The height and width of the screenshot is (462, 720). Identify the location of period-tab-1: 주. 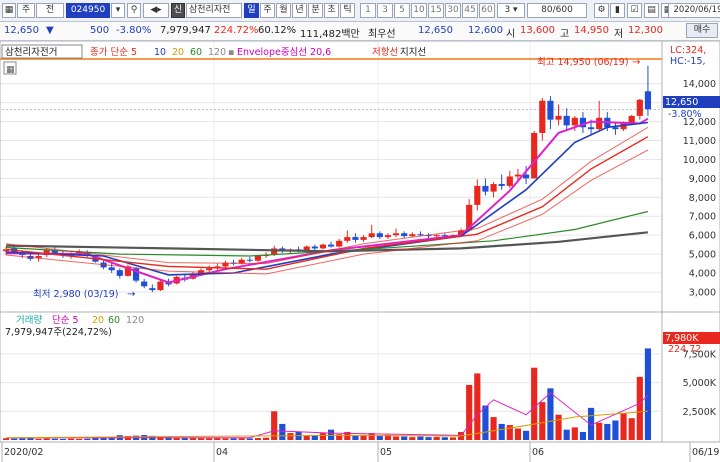
(267, 10).